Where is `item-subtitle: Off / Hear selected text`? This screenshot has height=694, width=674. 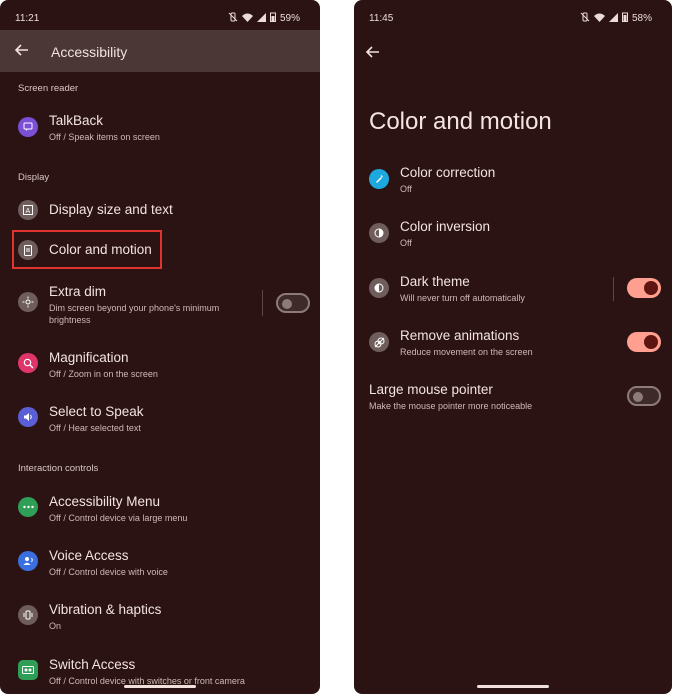 item-subtitle: Off / Hear selected text is located at coordinates (95, 428).